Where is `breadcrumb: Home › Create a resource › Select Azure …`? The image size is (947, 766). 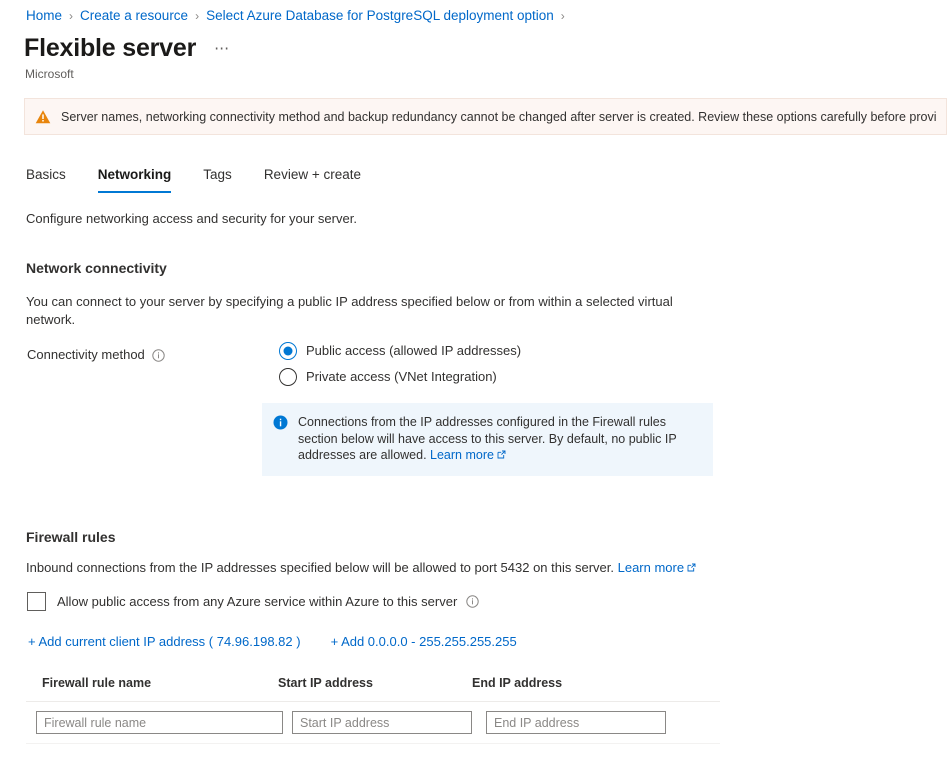
breadcrumb: Home › Create a resource › Select Azure … is located at coordinates (299, 16).